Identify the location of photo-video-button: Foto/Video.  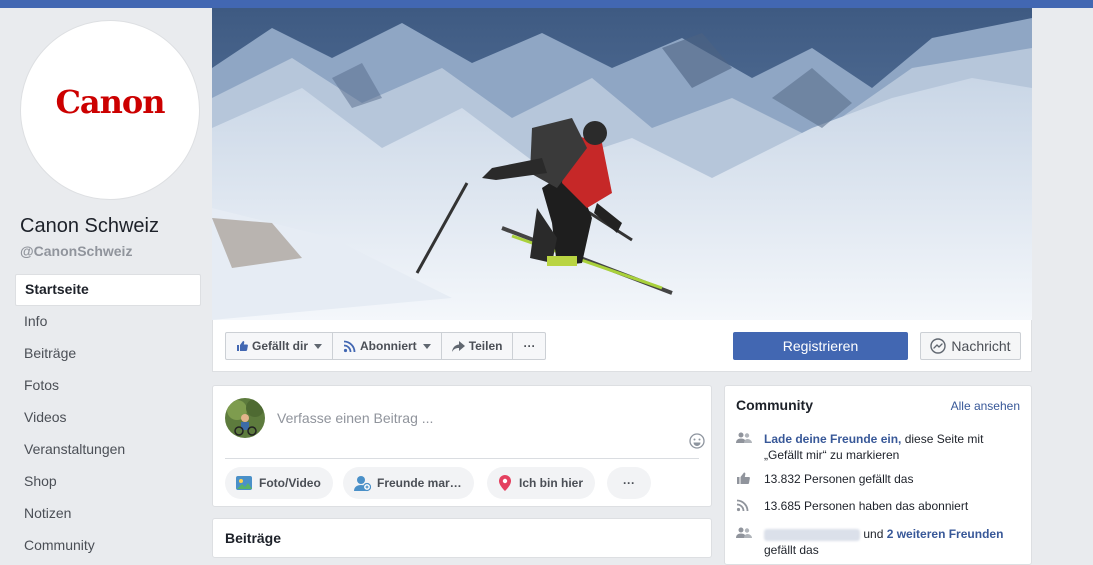
(279, 483).